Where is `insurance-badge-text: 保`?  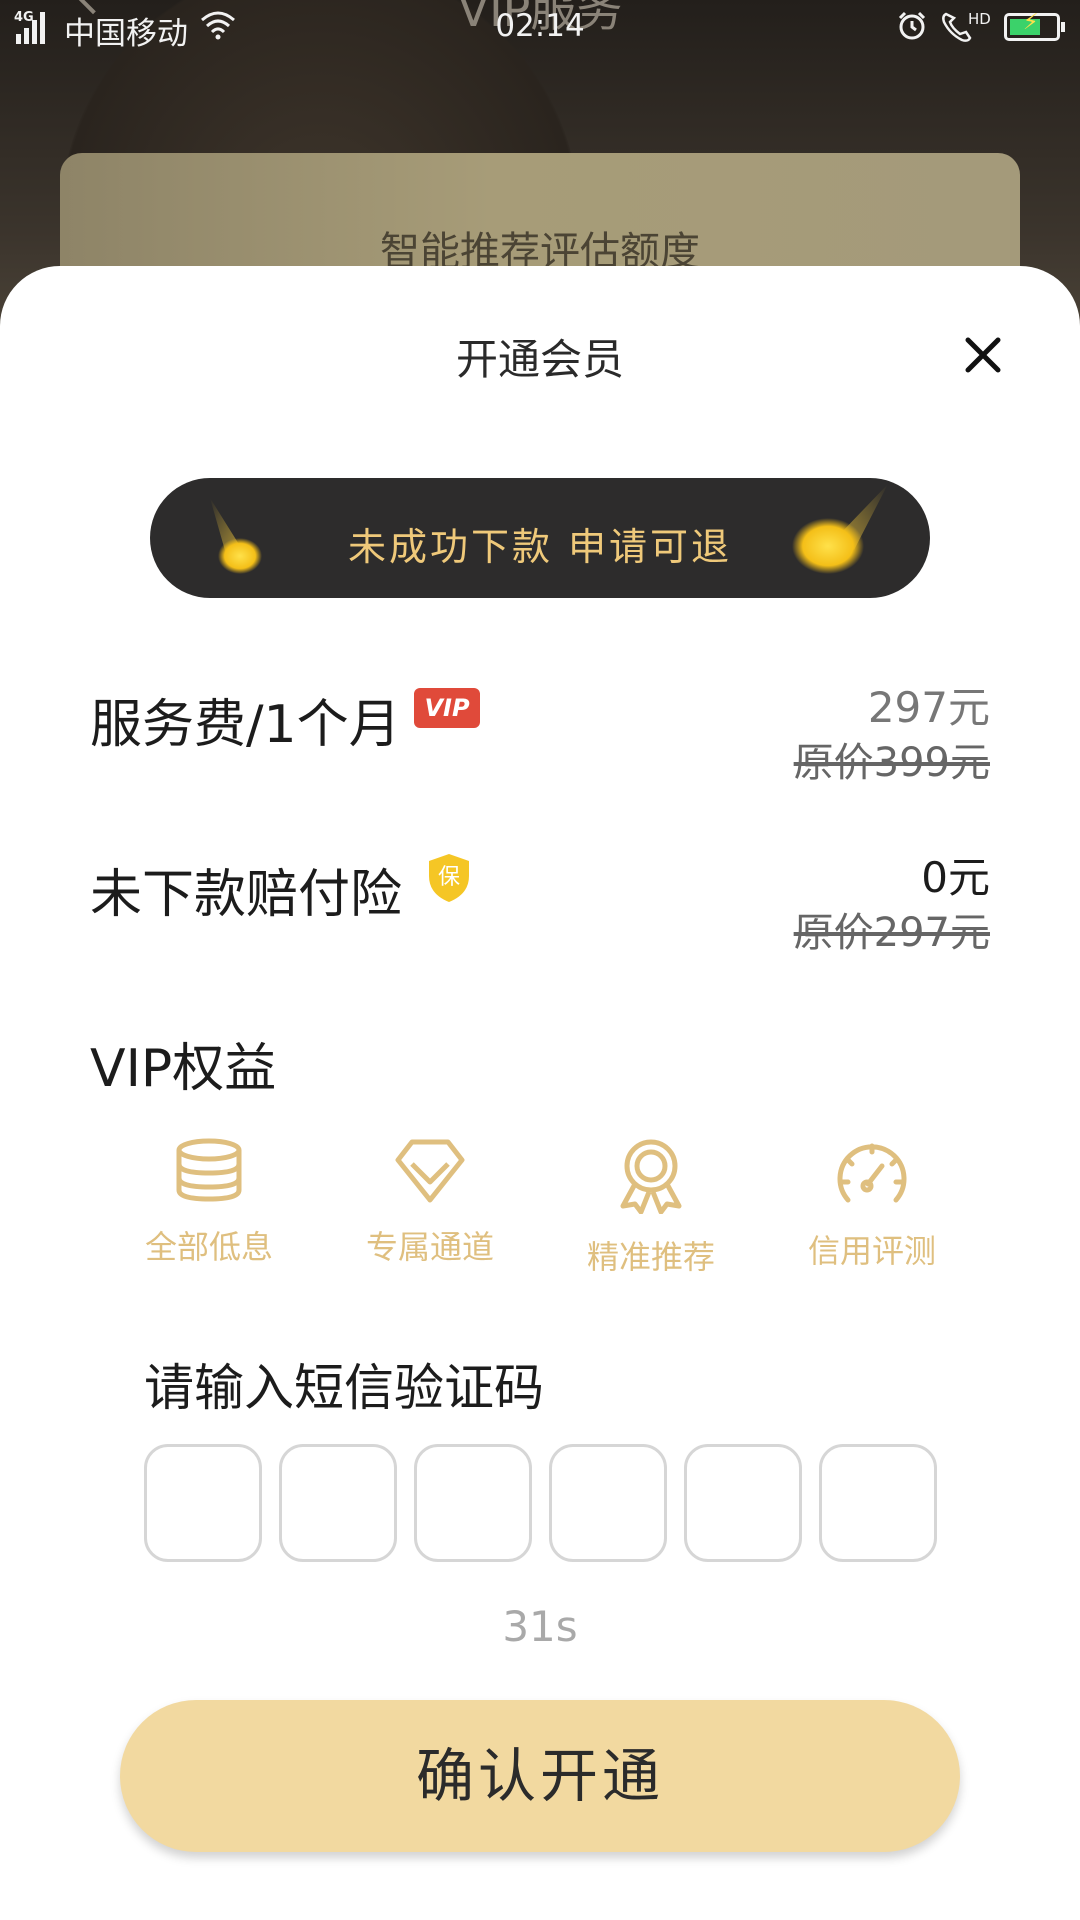
insurance-badge-text: 保 is located at coordinates (449, 877).